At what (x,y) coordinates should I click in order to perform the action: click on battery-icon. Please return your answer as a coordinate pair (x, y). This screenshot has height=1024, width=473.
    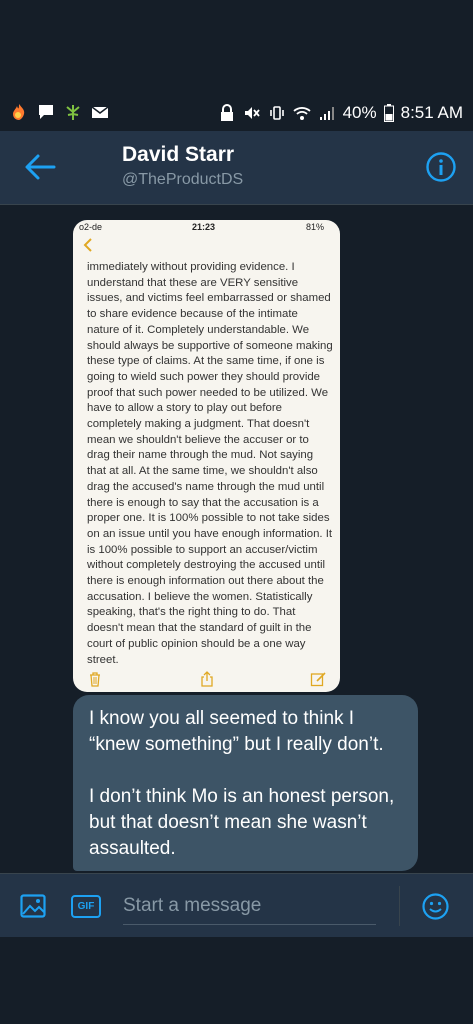
    Looking at the image, I should click on (388, 113).